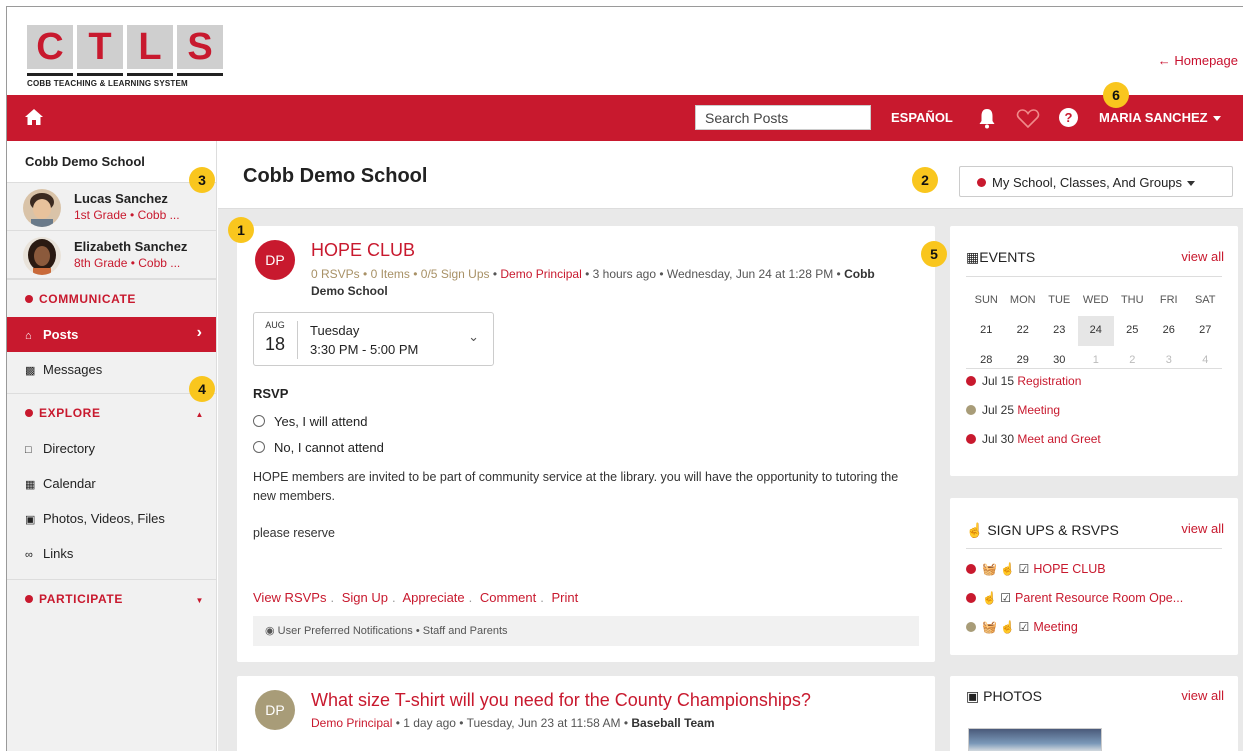 Image resolution: width=1243 pixels, height=751 pixels. Describe the element at coordinates (1023, 361) in the screenshot. I see `calendar-day: 29` at that location.